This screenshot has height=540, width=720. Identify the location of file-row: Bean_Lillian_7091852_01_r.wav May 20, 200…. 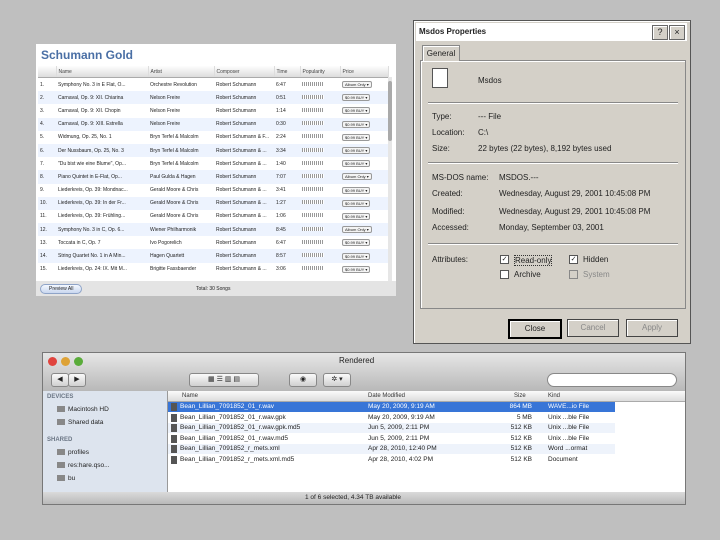
(391, 407).